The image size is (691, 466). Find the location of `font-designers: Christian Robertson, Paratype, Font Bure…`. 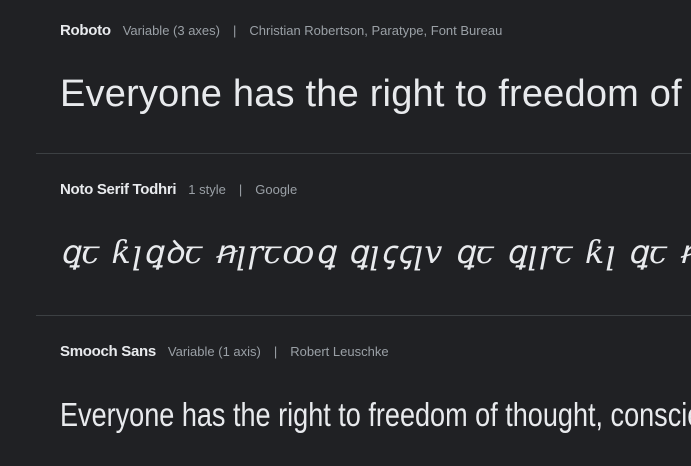

font-designers: Christian Robertson, Paratype, Font Bure… is located at coordinates (376, 30).